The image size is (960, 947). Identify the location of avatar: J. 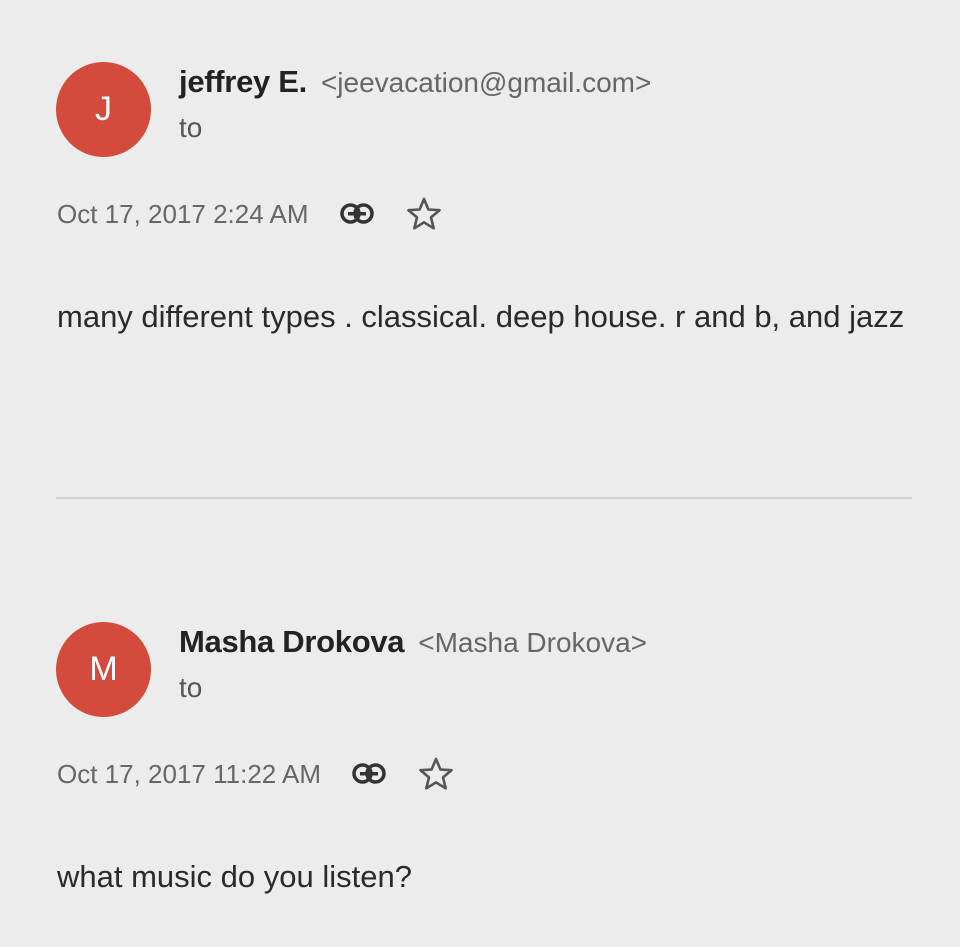
(103, 109).